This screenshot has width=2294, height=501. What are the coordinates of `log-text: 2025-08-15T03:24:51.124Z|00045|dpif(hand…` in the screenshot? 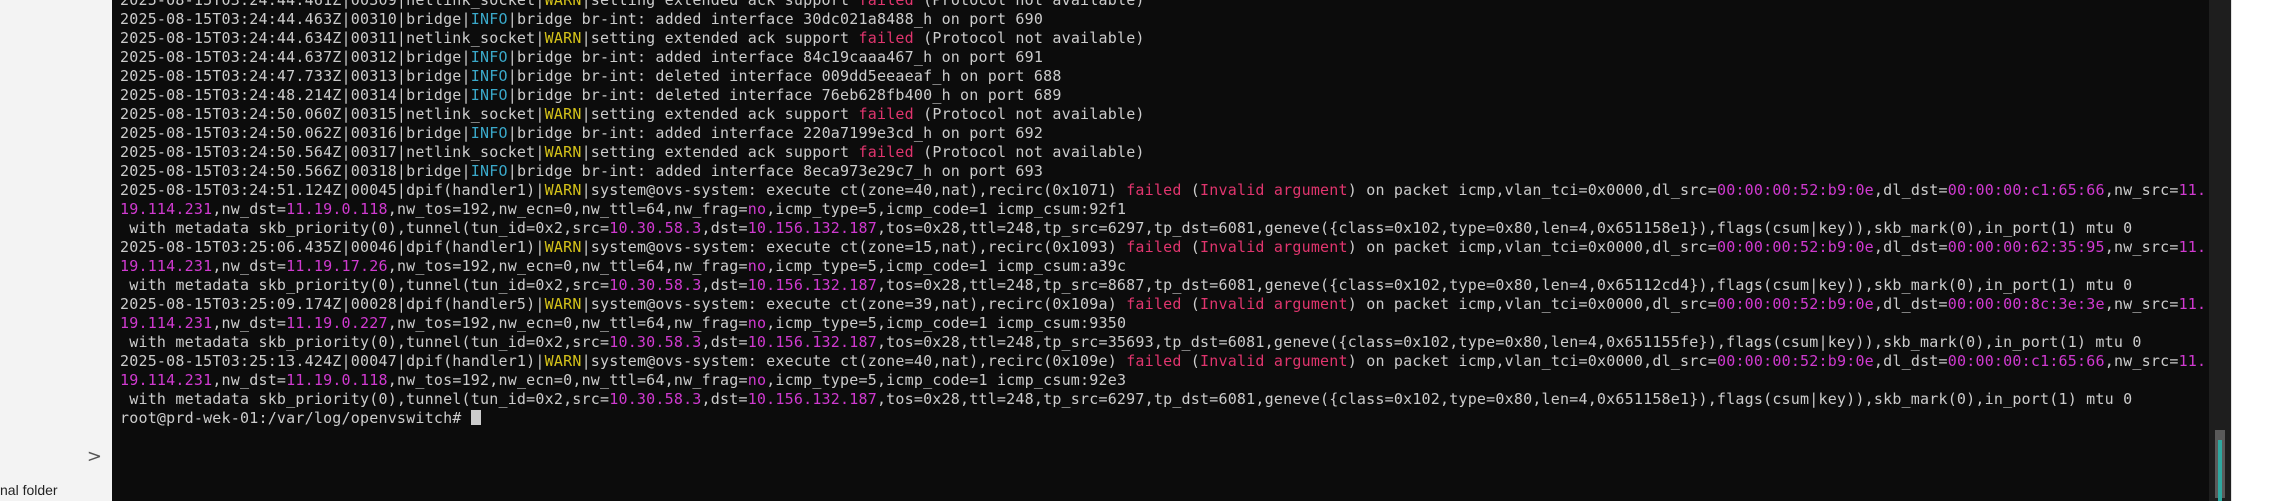 It's located at (332, 190).